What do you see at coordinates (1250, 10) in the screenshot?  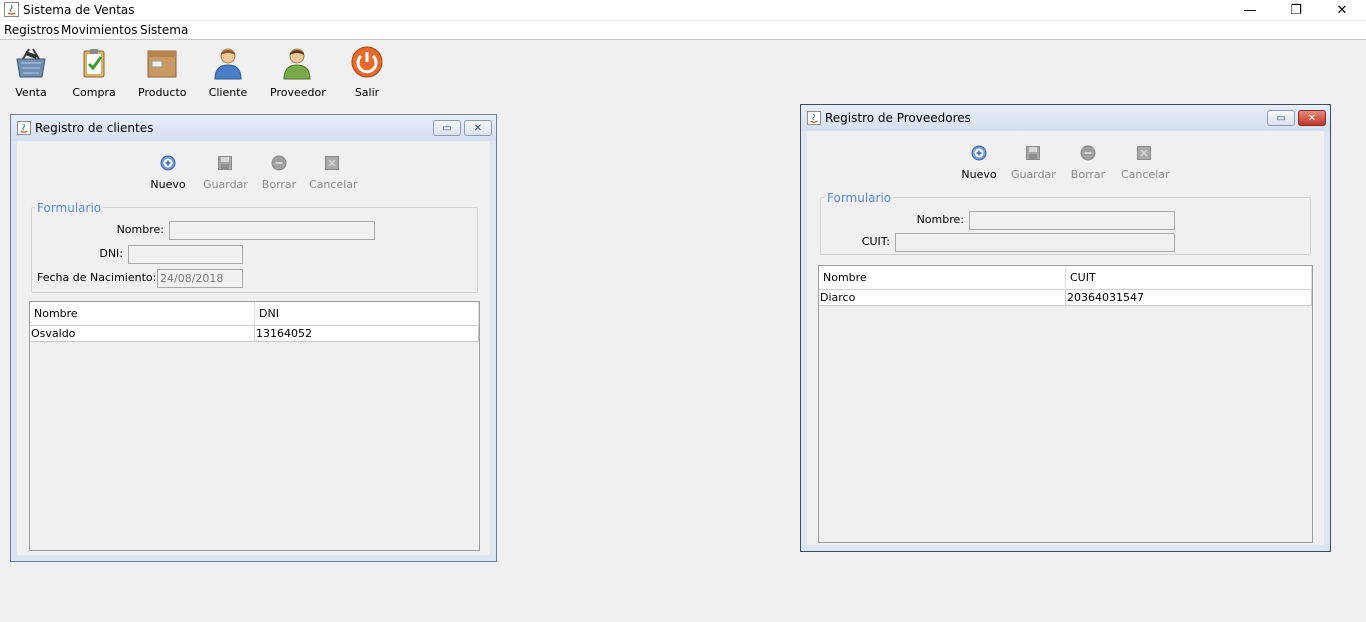 I see `minimize-button: —` at bounding box center [1250, 10].